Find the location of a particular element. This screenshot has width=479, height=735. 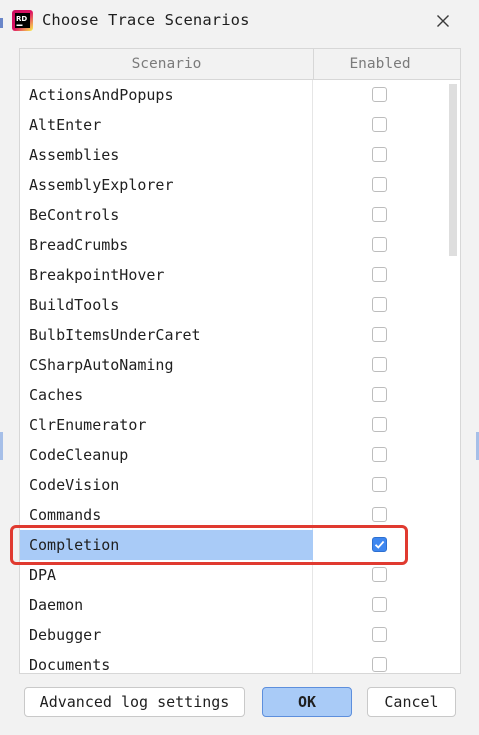

close-icon is located at coordinates (443, 21).